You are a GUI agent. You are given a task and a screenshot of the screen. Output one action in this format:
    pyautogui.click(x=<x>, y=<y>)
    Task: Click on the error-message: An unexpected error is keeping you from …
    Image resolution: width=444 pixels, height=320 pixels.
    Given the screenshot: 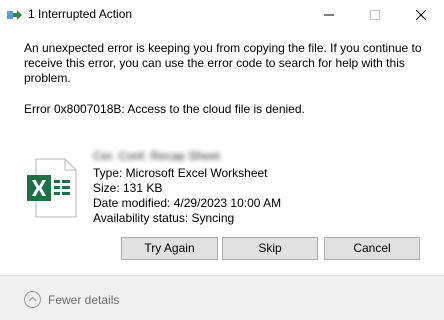 What is the action you would take?
    pyautogui.click(x=223, y=63)
    